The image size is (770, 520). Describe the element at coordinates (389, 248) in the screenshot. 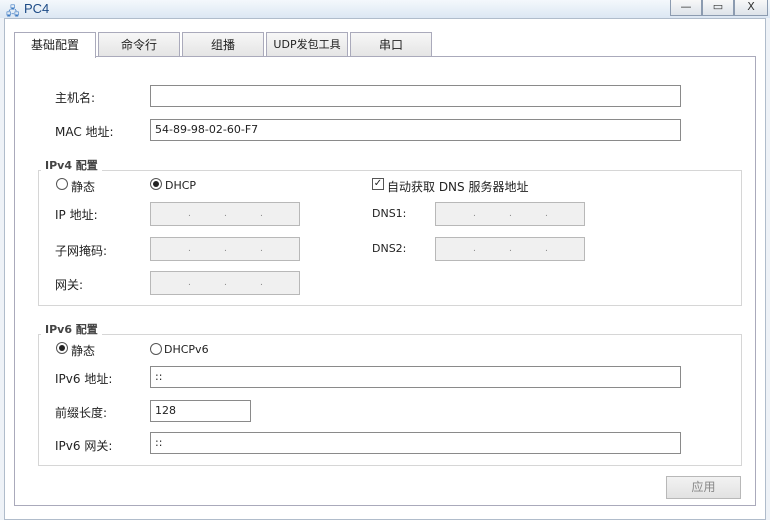

I see `dns2-label: DNS2:` at that location.